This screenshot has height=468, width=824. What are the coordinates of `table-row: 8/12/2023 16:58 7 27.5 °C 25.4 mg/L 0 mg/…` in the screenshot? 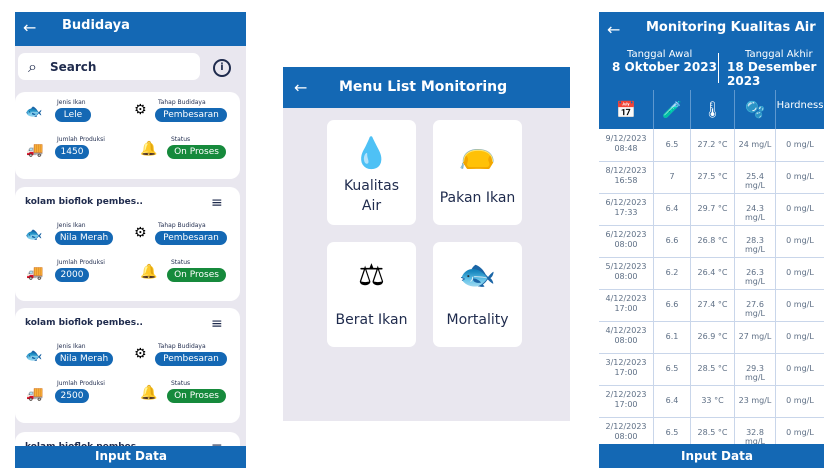 It's located at (711, 177).